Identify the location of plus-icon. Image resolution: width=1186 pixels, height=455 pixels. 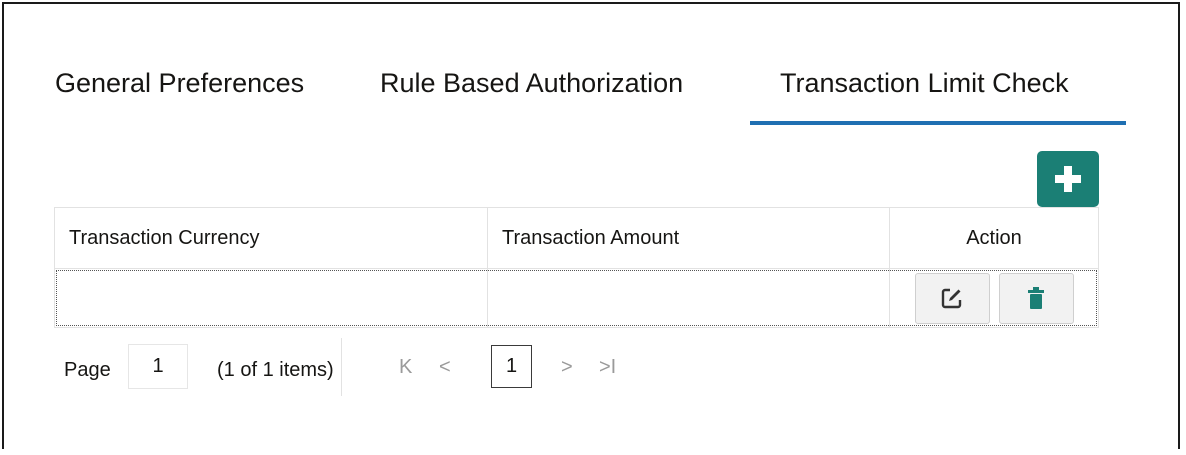
(1068, 179).